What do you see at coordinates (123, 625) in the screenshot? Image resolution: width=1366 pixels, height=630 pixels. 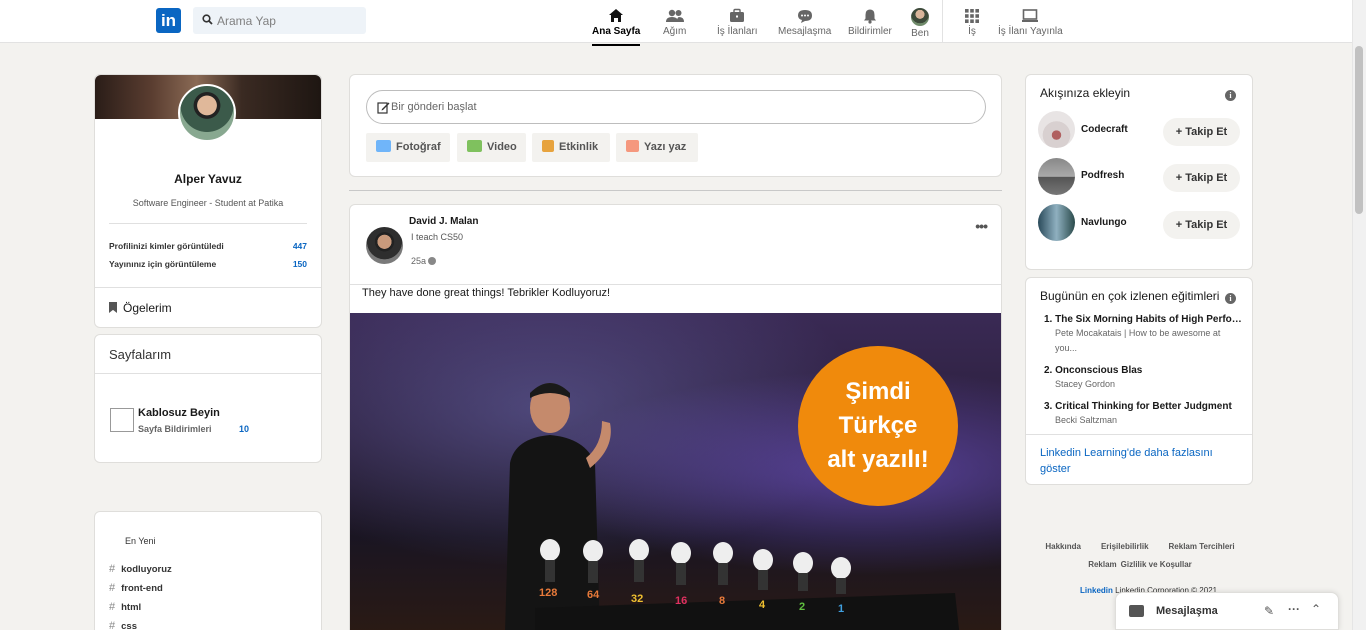 I see `hashtag-item: # css` at bounding box center [123, 625].